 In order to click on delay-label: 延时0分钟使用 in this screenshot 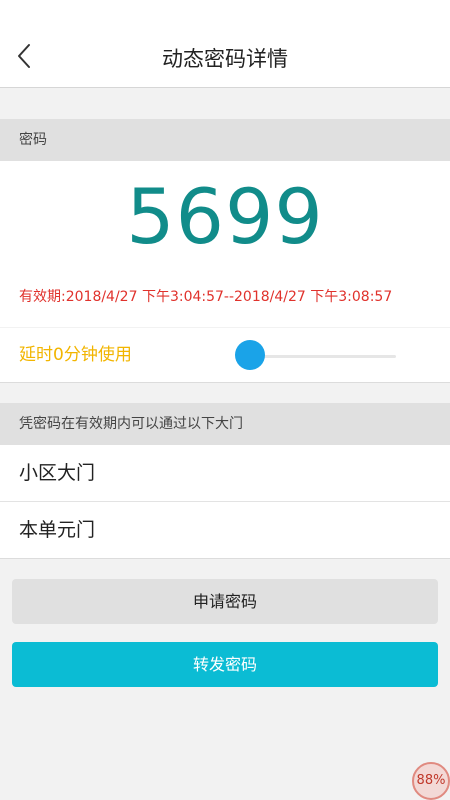, I will do `click(75, 355)`.